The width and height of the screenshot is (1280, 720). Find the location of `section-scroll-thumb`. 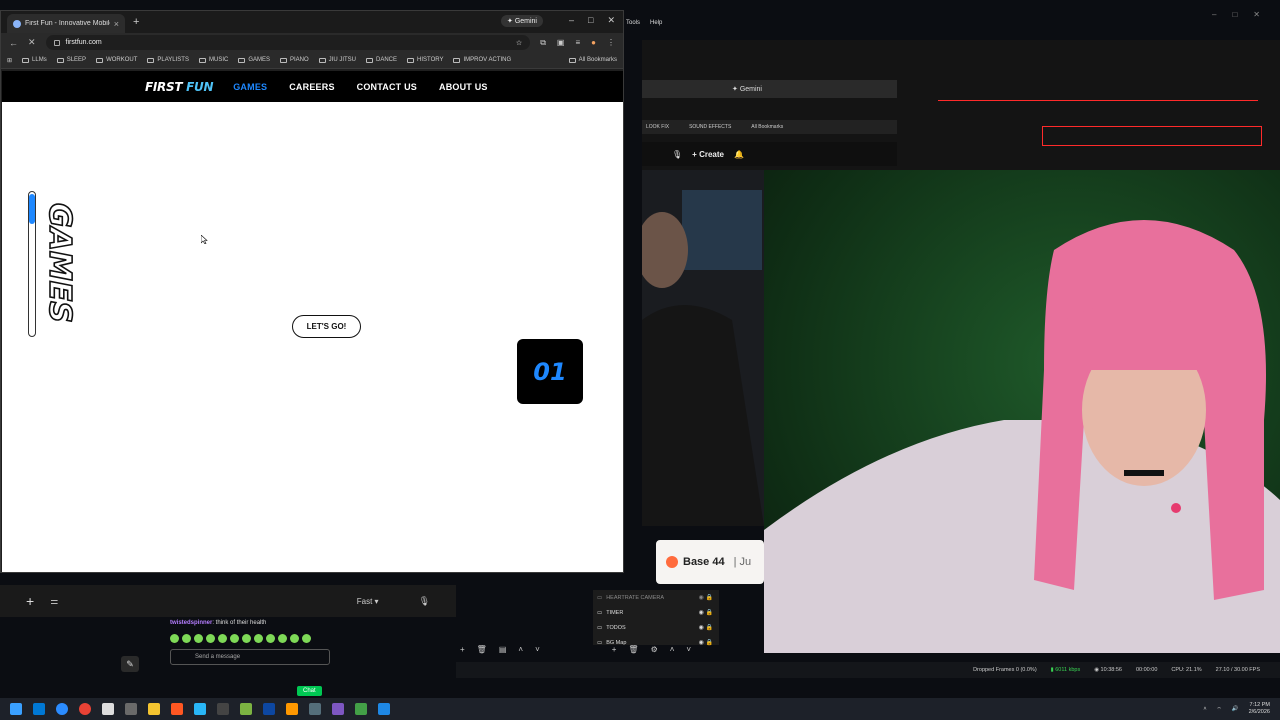

section-scroll-thumb is located at coordinates (32, 209).